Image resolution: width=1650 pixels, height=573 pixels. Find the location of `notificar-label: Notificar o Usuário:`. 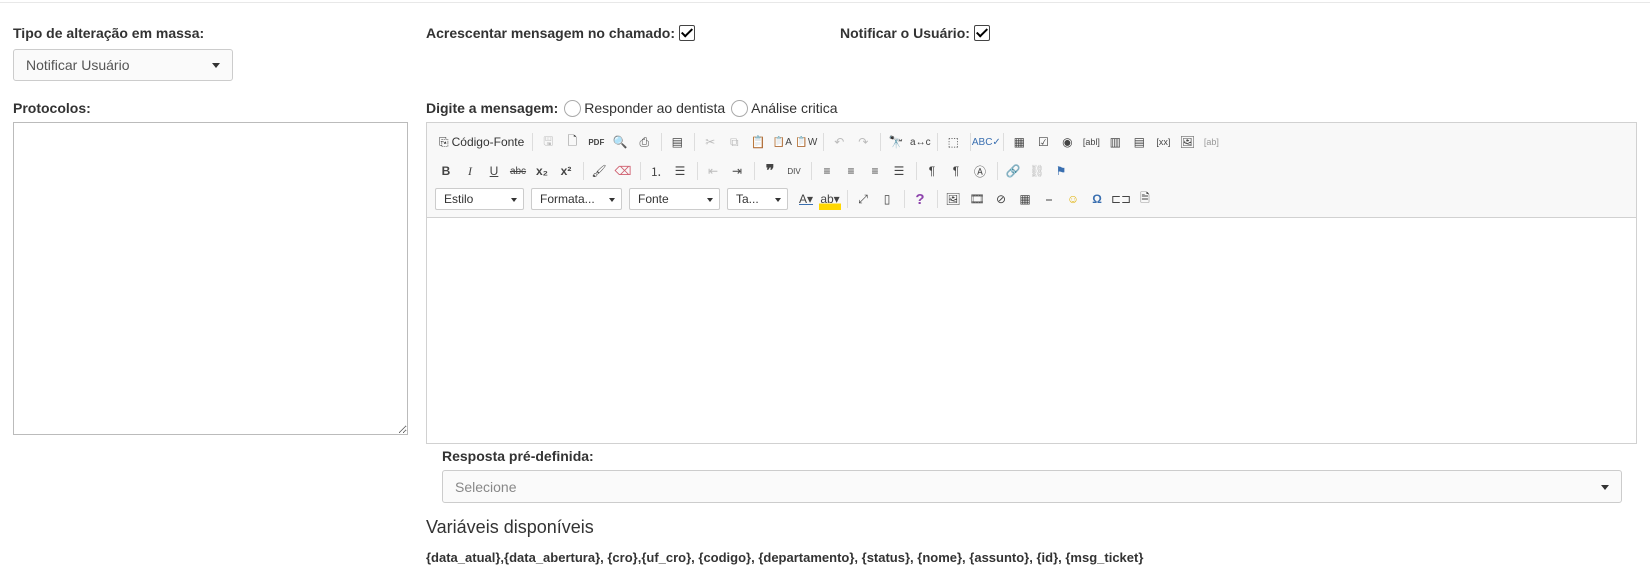

notificar-label: Notificar o Usuário: is located at coordinates (905, 33).